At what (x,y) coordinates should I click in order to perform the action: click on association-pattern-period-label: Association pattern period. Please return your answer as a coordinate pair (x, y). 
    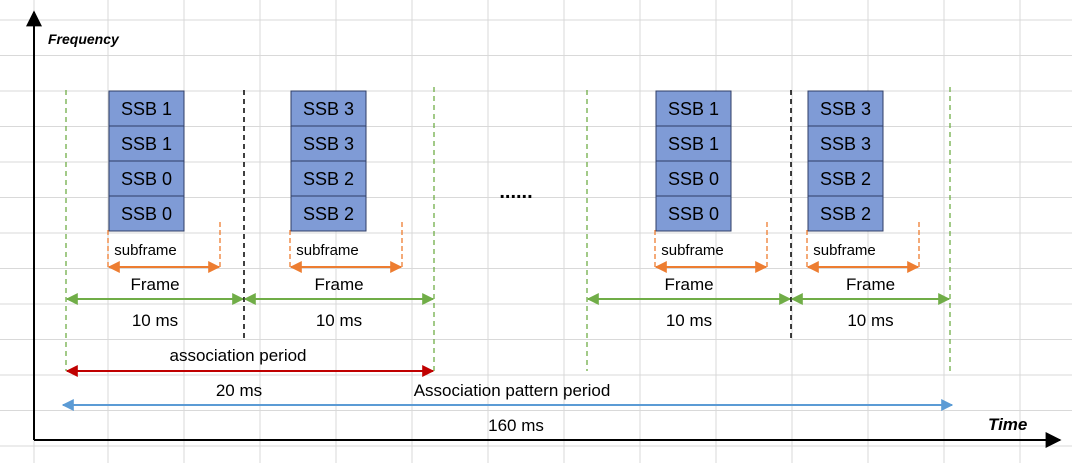
    Looking at the image, I should click on (512, 390).